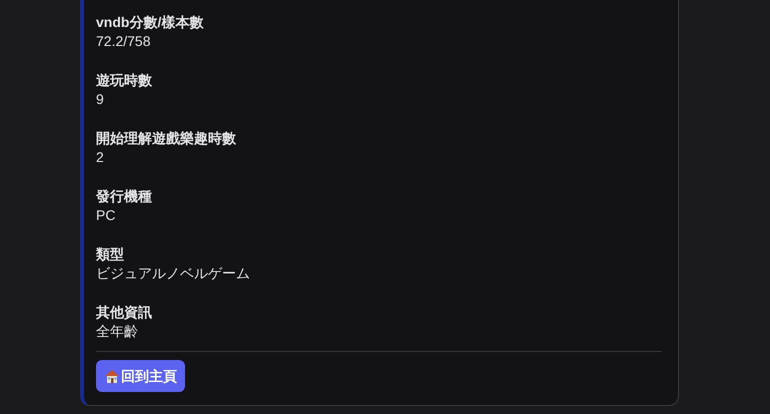 The image size is (770, 414). I want to click on field-value: 72.2/758, so click(123, 41).